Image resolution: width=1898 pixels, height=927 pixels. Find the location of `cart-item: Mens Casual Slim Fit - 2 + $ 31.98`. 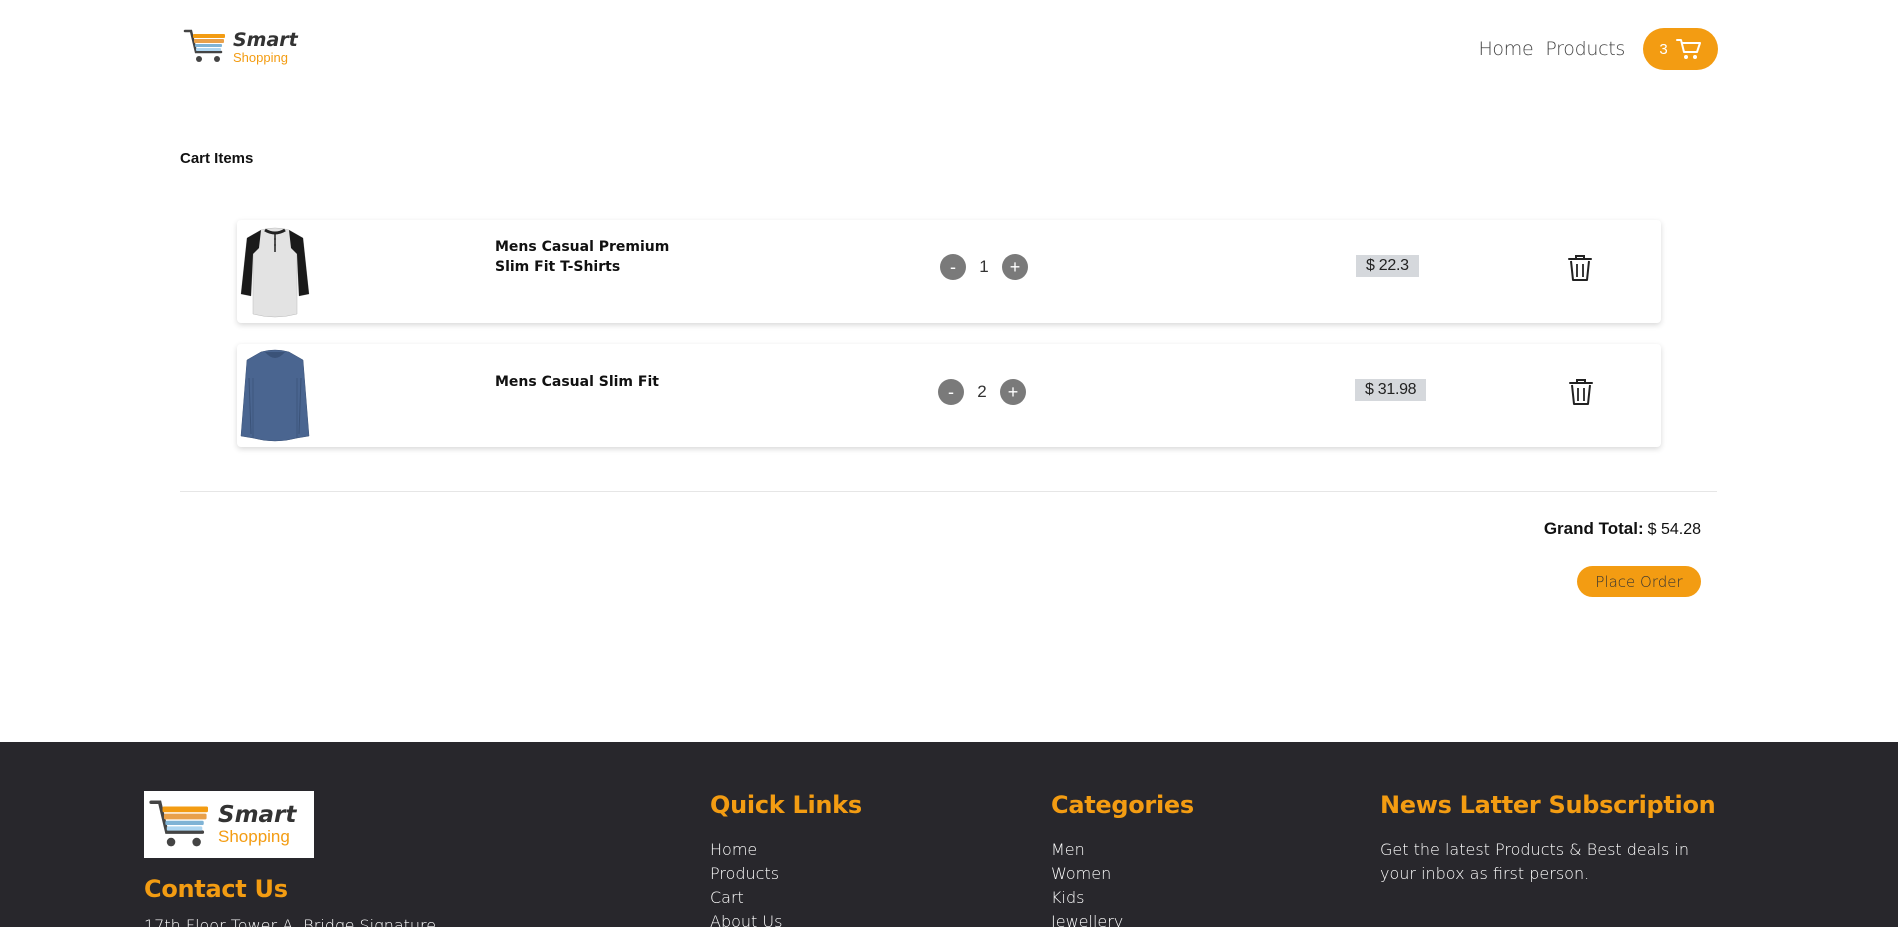

cart-item: Mens Casual Slim Fit - 2 + $ 31.98 is located at coordinates (949, 395).